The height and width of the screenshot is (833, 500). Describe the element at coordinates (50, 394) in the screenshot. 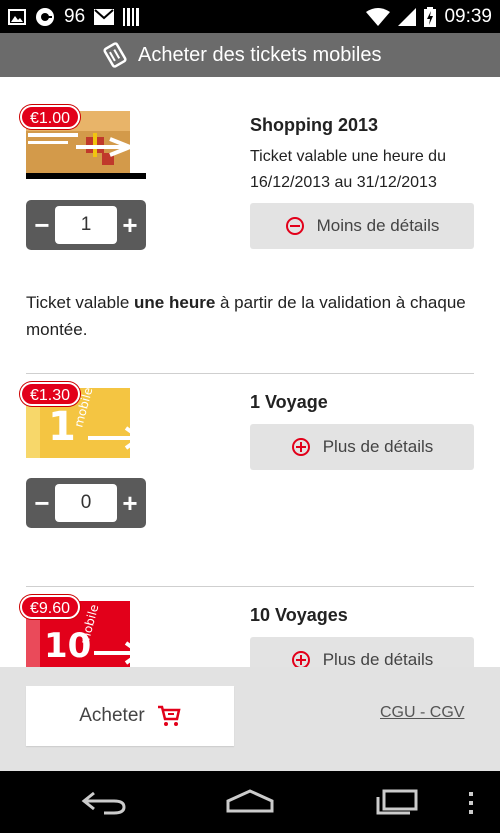

I see `price-badge: €1.30` at that location.